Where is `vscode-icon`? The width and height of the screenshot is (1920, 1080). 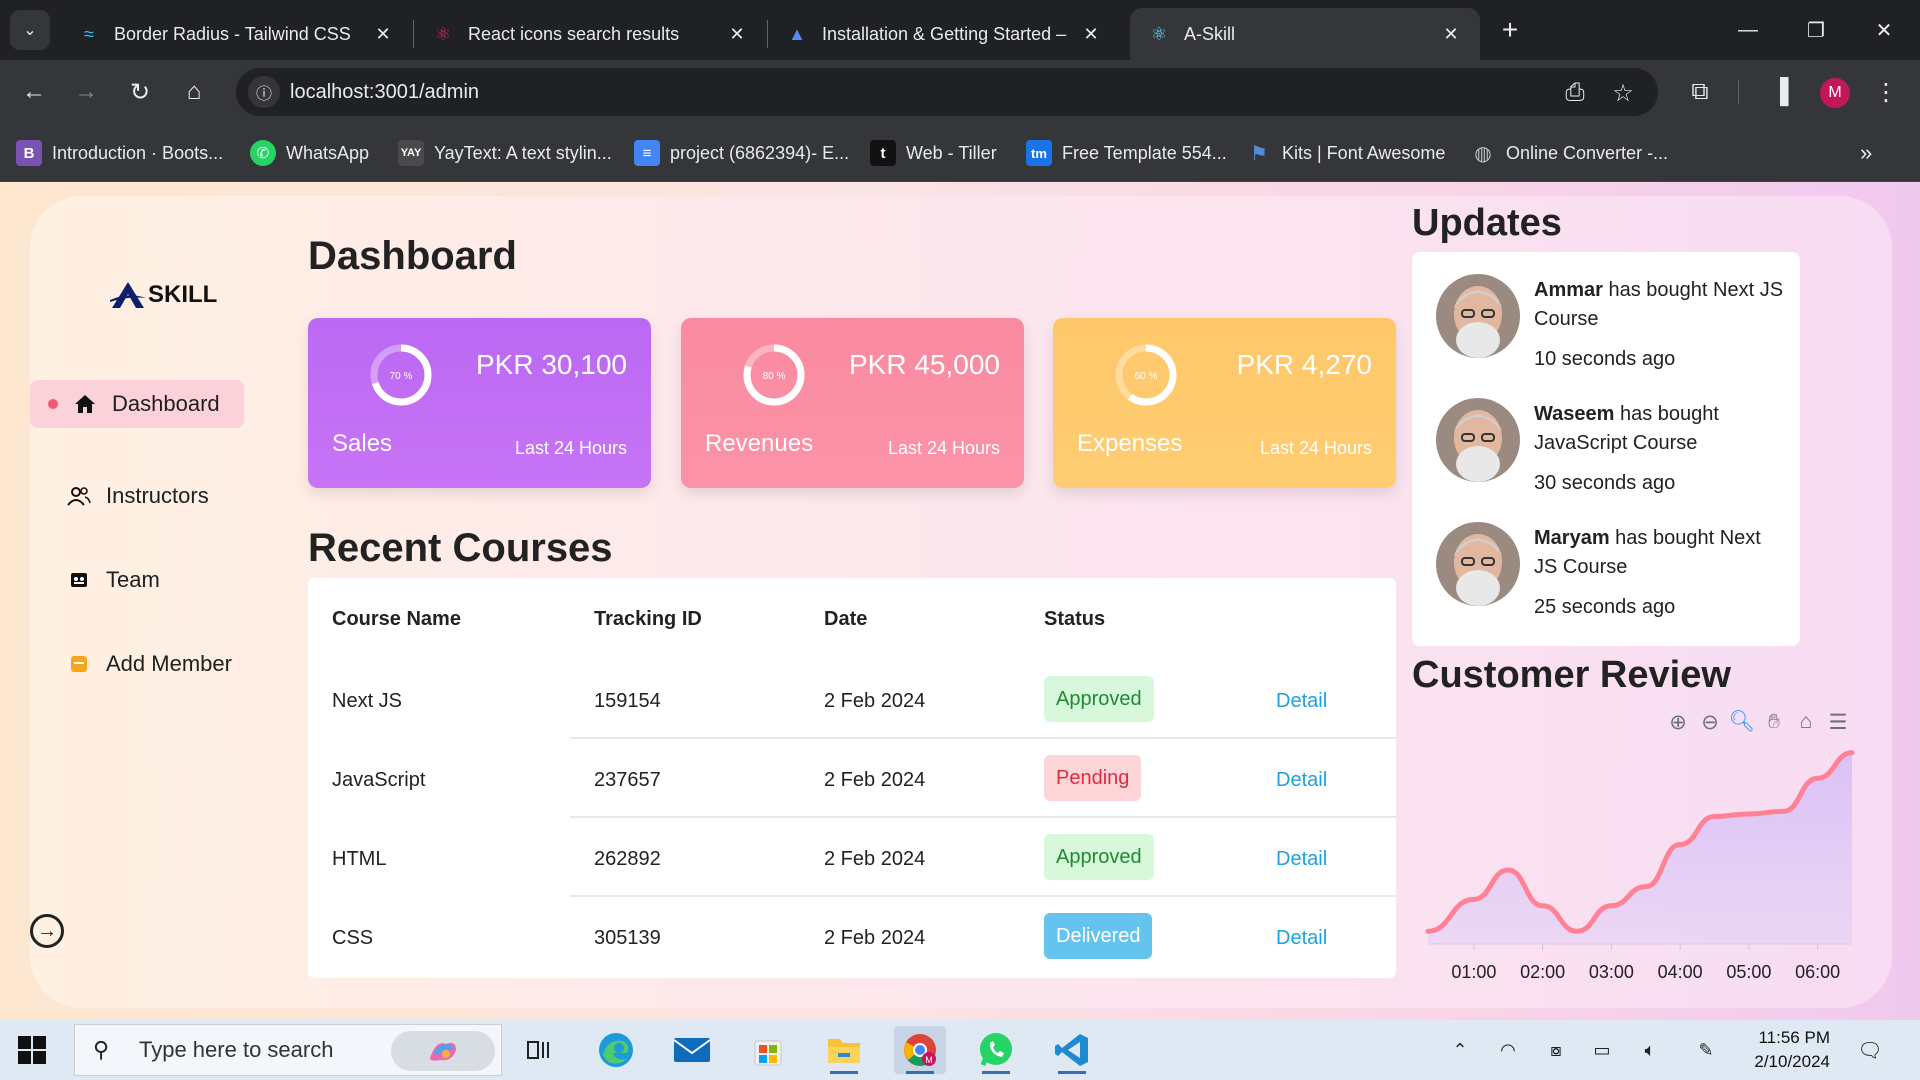
vscode-icon is located at coordinates (1072, 1050).